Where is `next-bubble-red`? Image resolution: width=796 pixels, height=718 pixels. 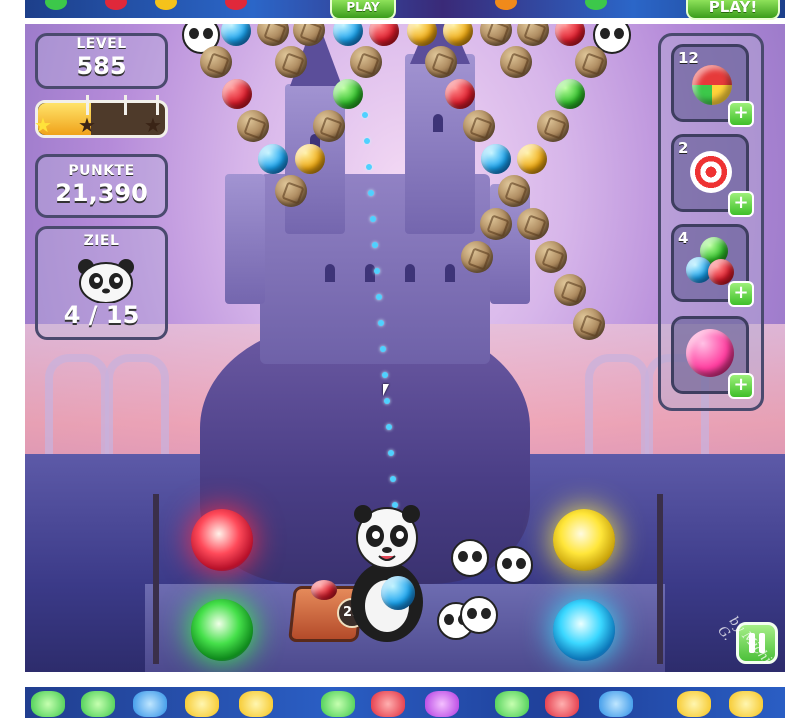 next-bubble-red is located at coordinates (324, 590).